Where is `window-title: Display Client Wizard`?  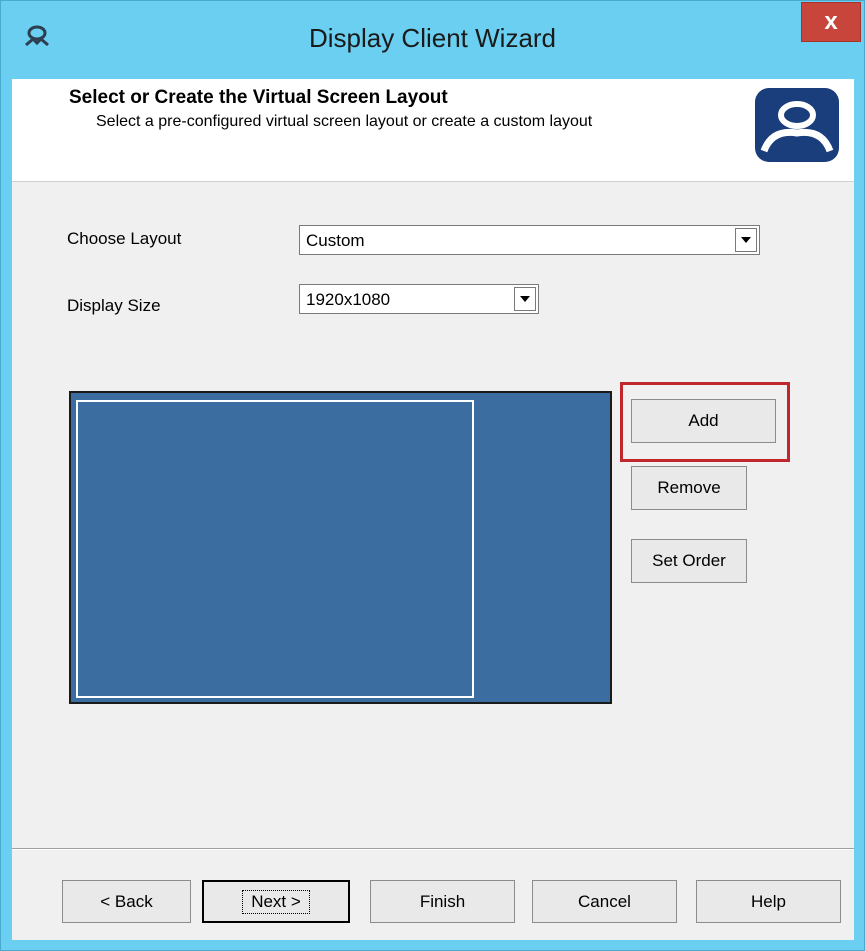 window-title: Display Client Wizard is located at coordinates (432, 38).